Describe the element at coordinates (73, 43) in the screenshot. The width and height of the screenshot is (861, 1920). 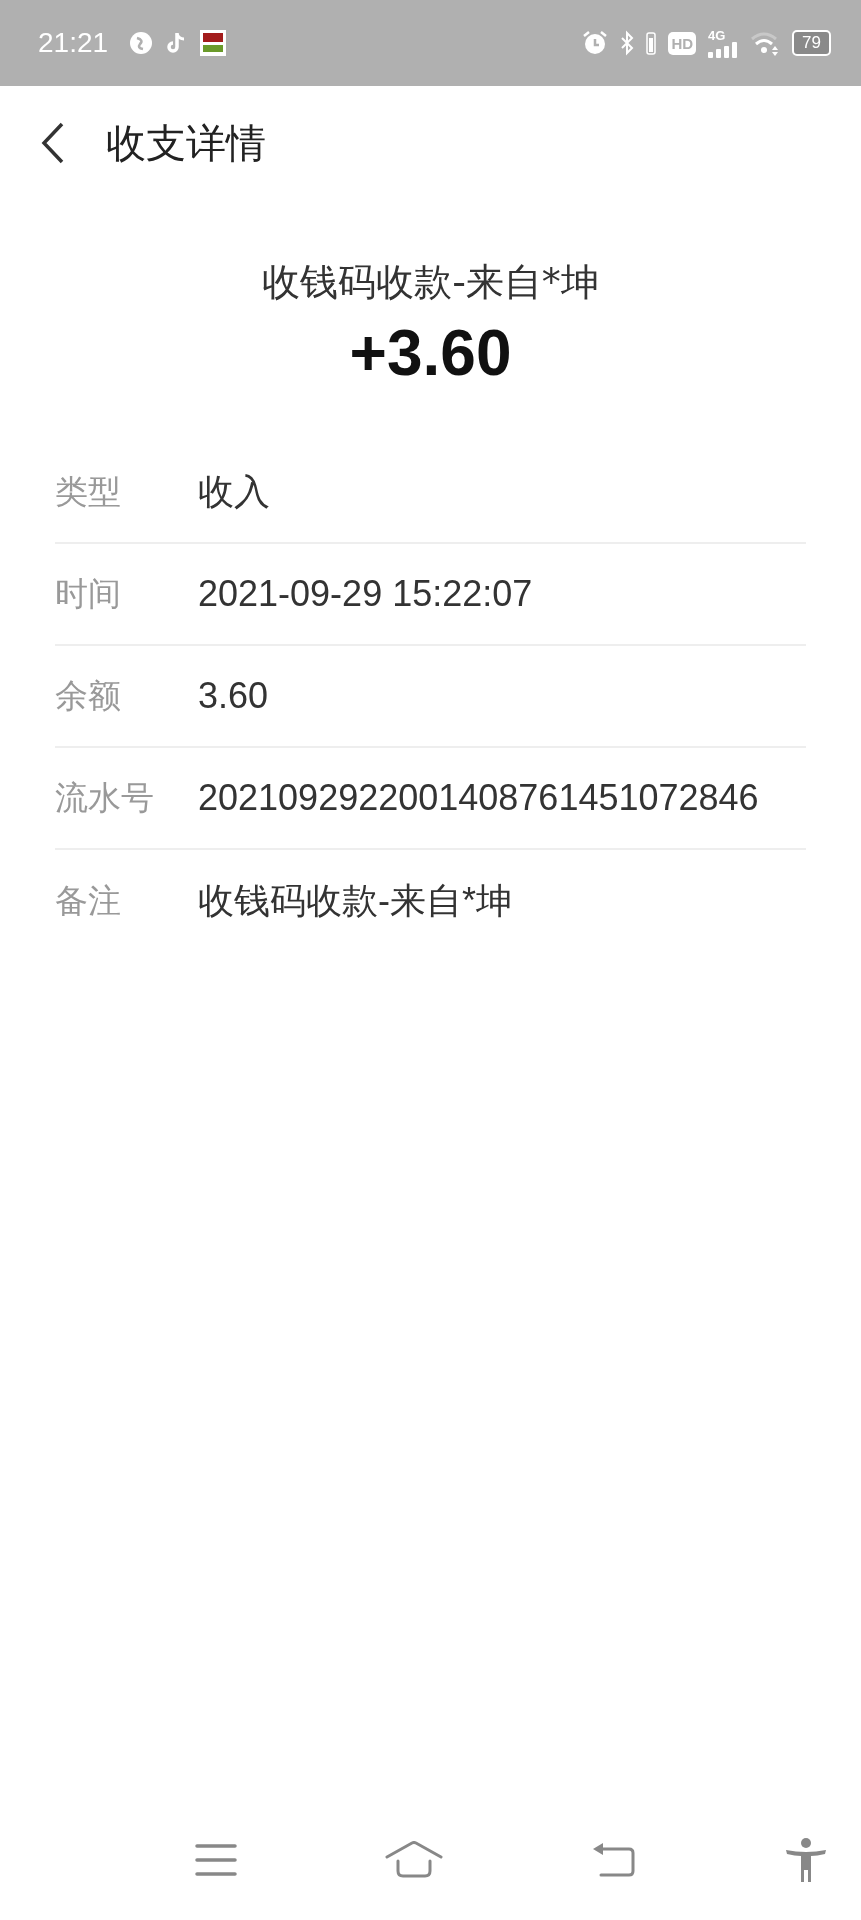
I see `status-time: 21:21` at that location.